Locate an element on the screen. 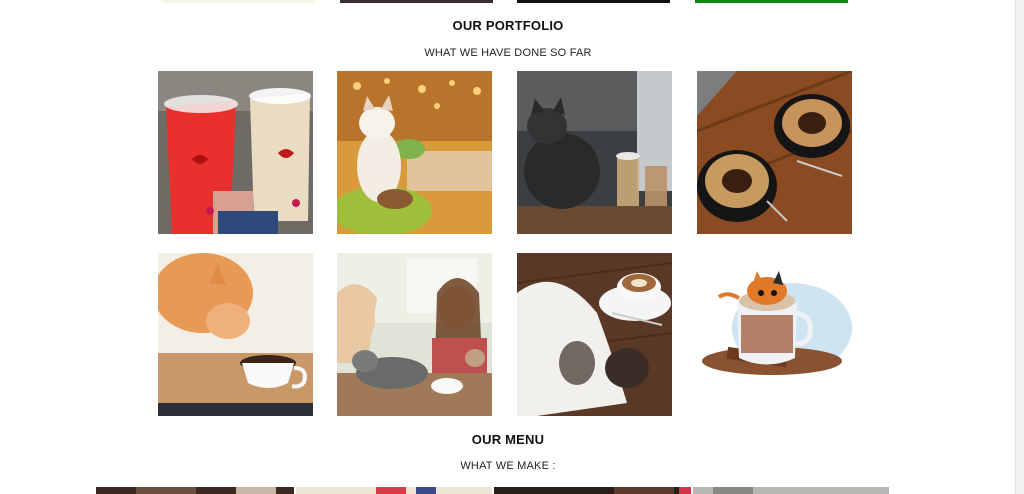  portfolio-heading: OUR PORTFOLIO is located at coordinates (508, 25).